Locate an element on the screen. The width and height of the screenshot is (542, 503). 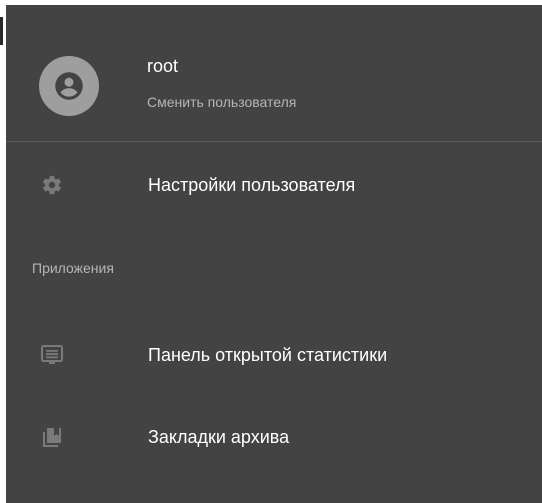
bookmark-archive-icon is located at coordinates (52, 437).